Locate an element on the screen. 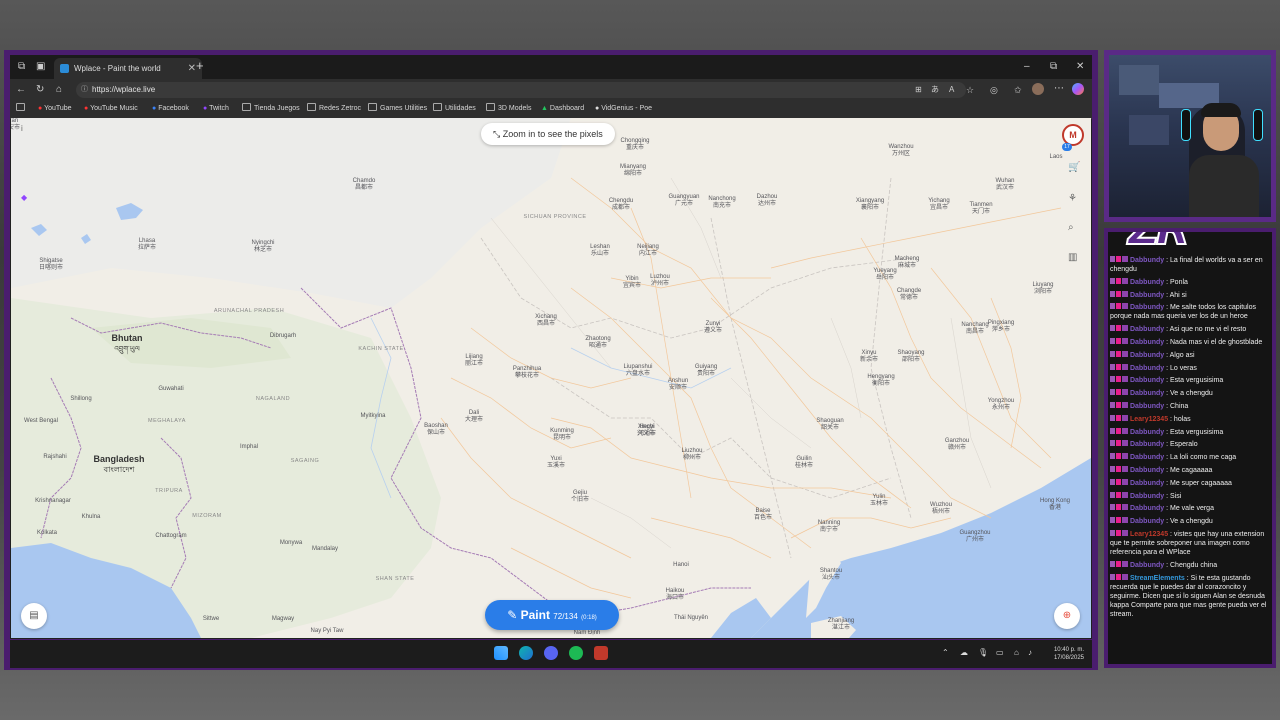 This screenshot has height=720, width=1280. city-label: Yichang 宜昌市 is located at coordinates (938, 205).